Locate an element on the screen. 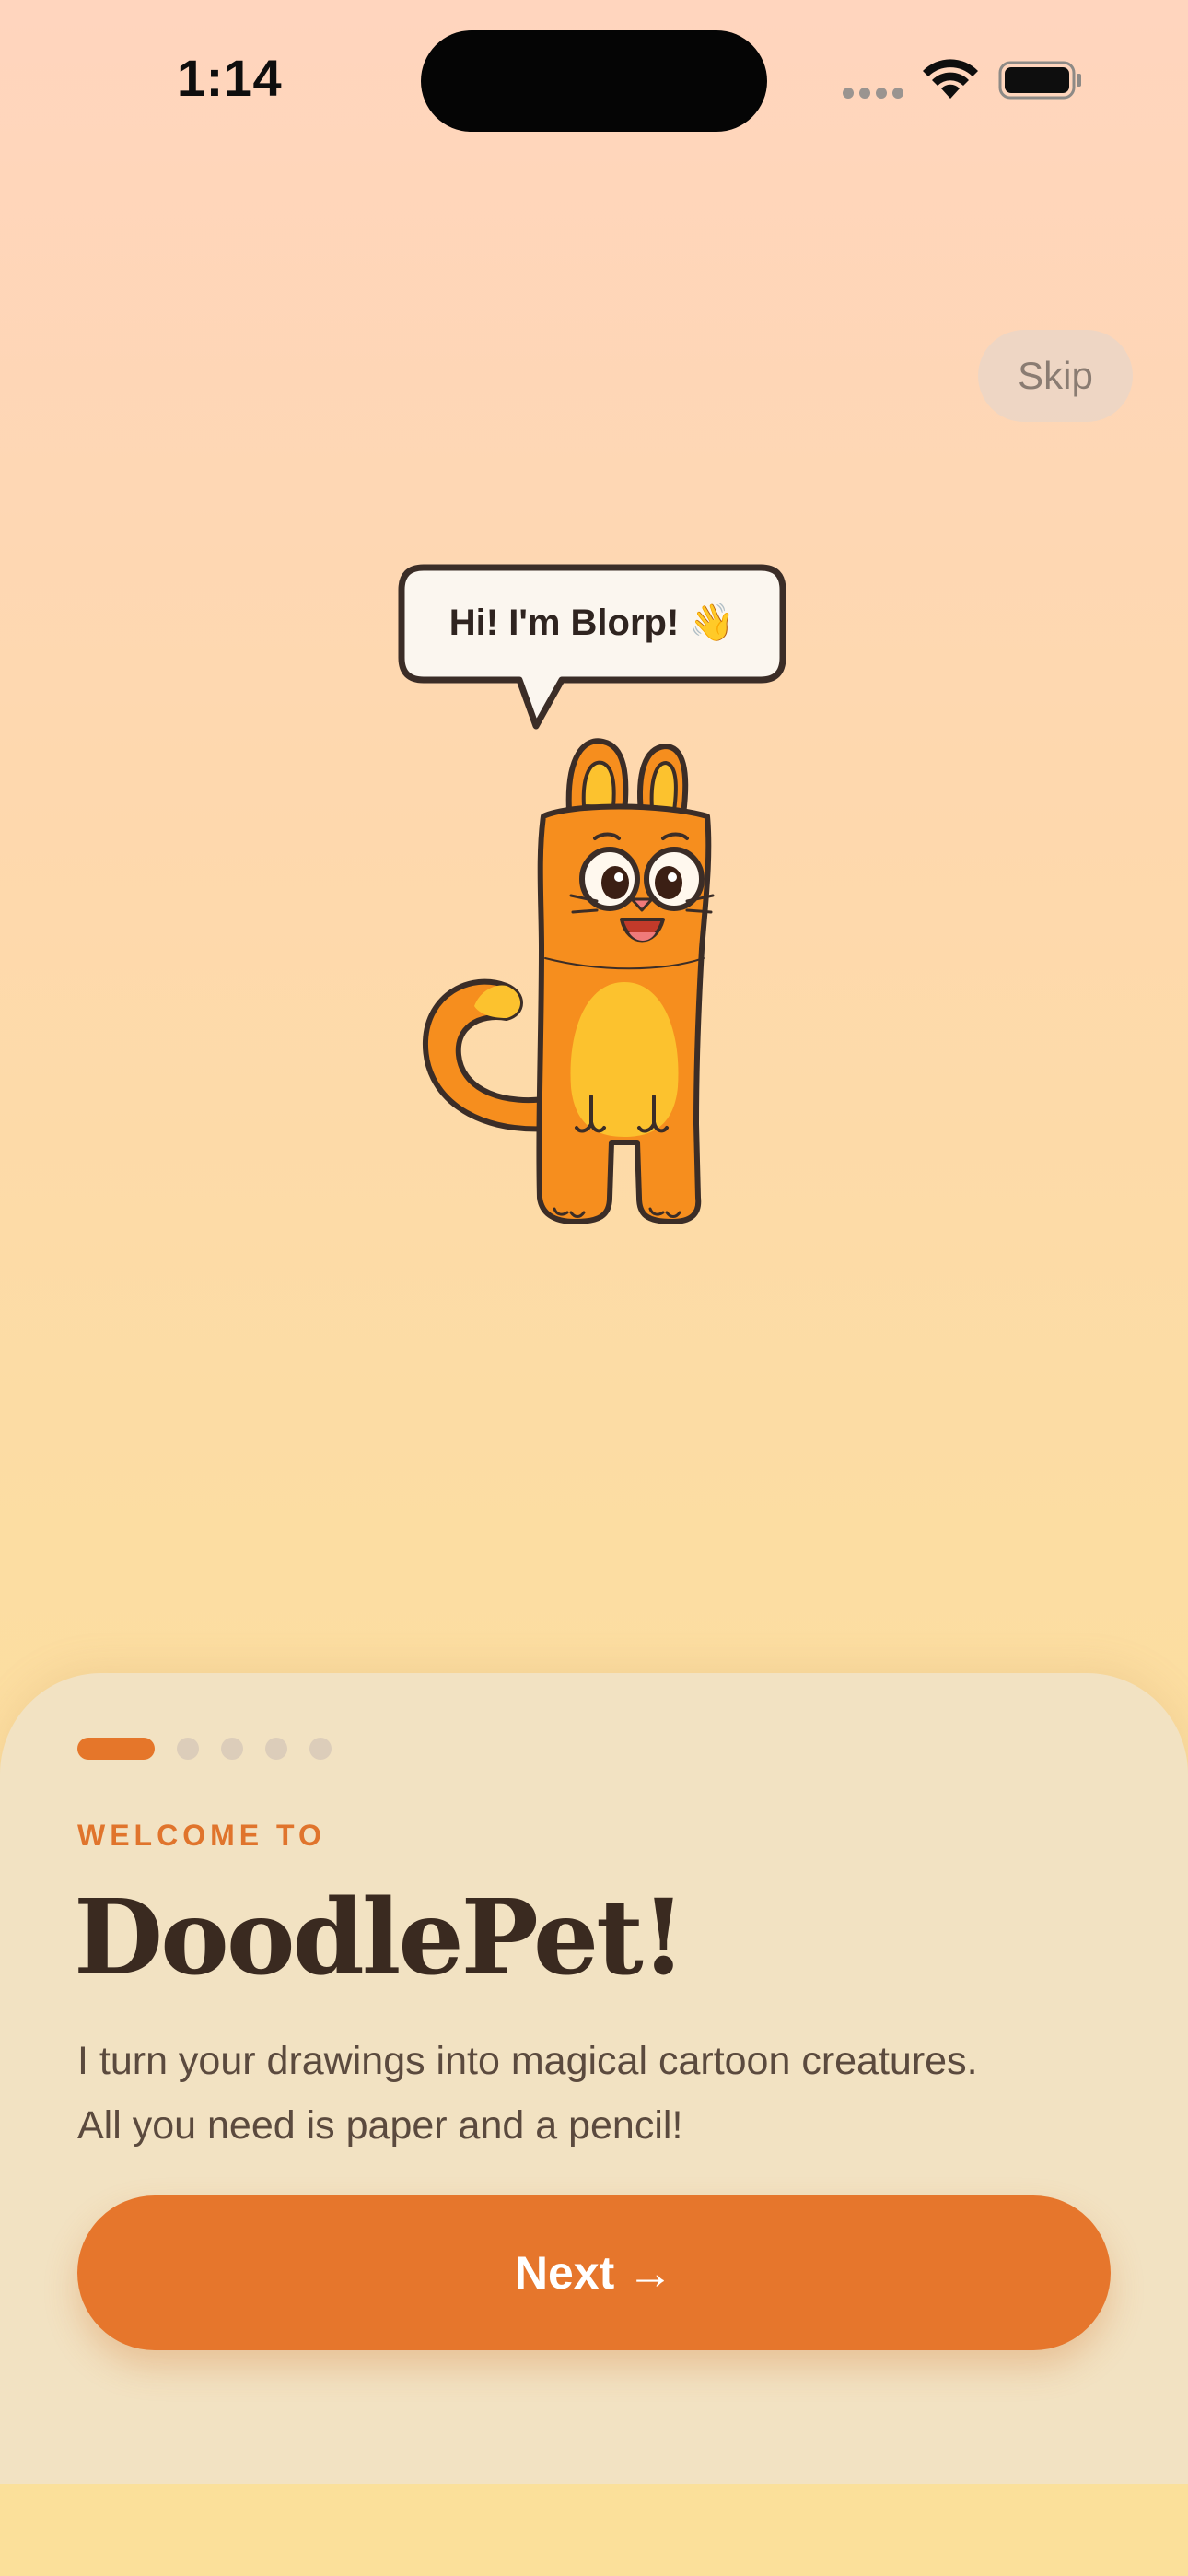 This screenshot has width=1188, height=2576. cat-mascot-illustration is located at coordinates (568, 981).